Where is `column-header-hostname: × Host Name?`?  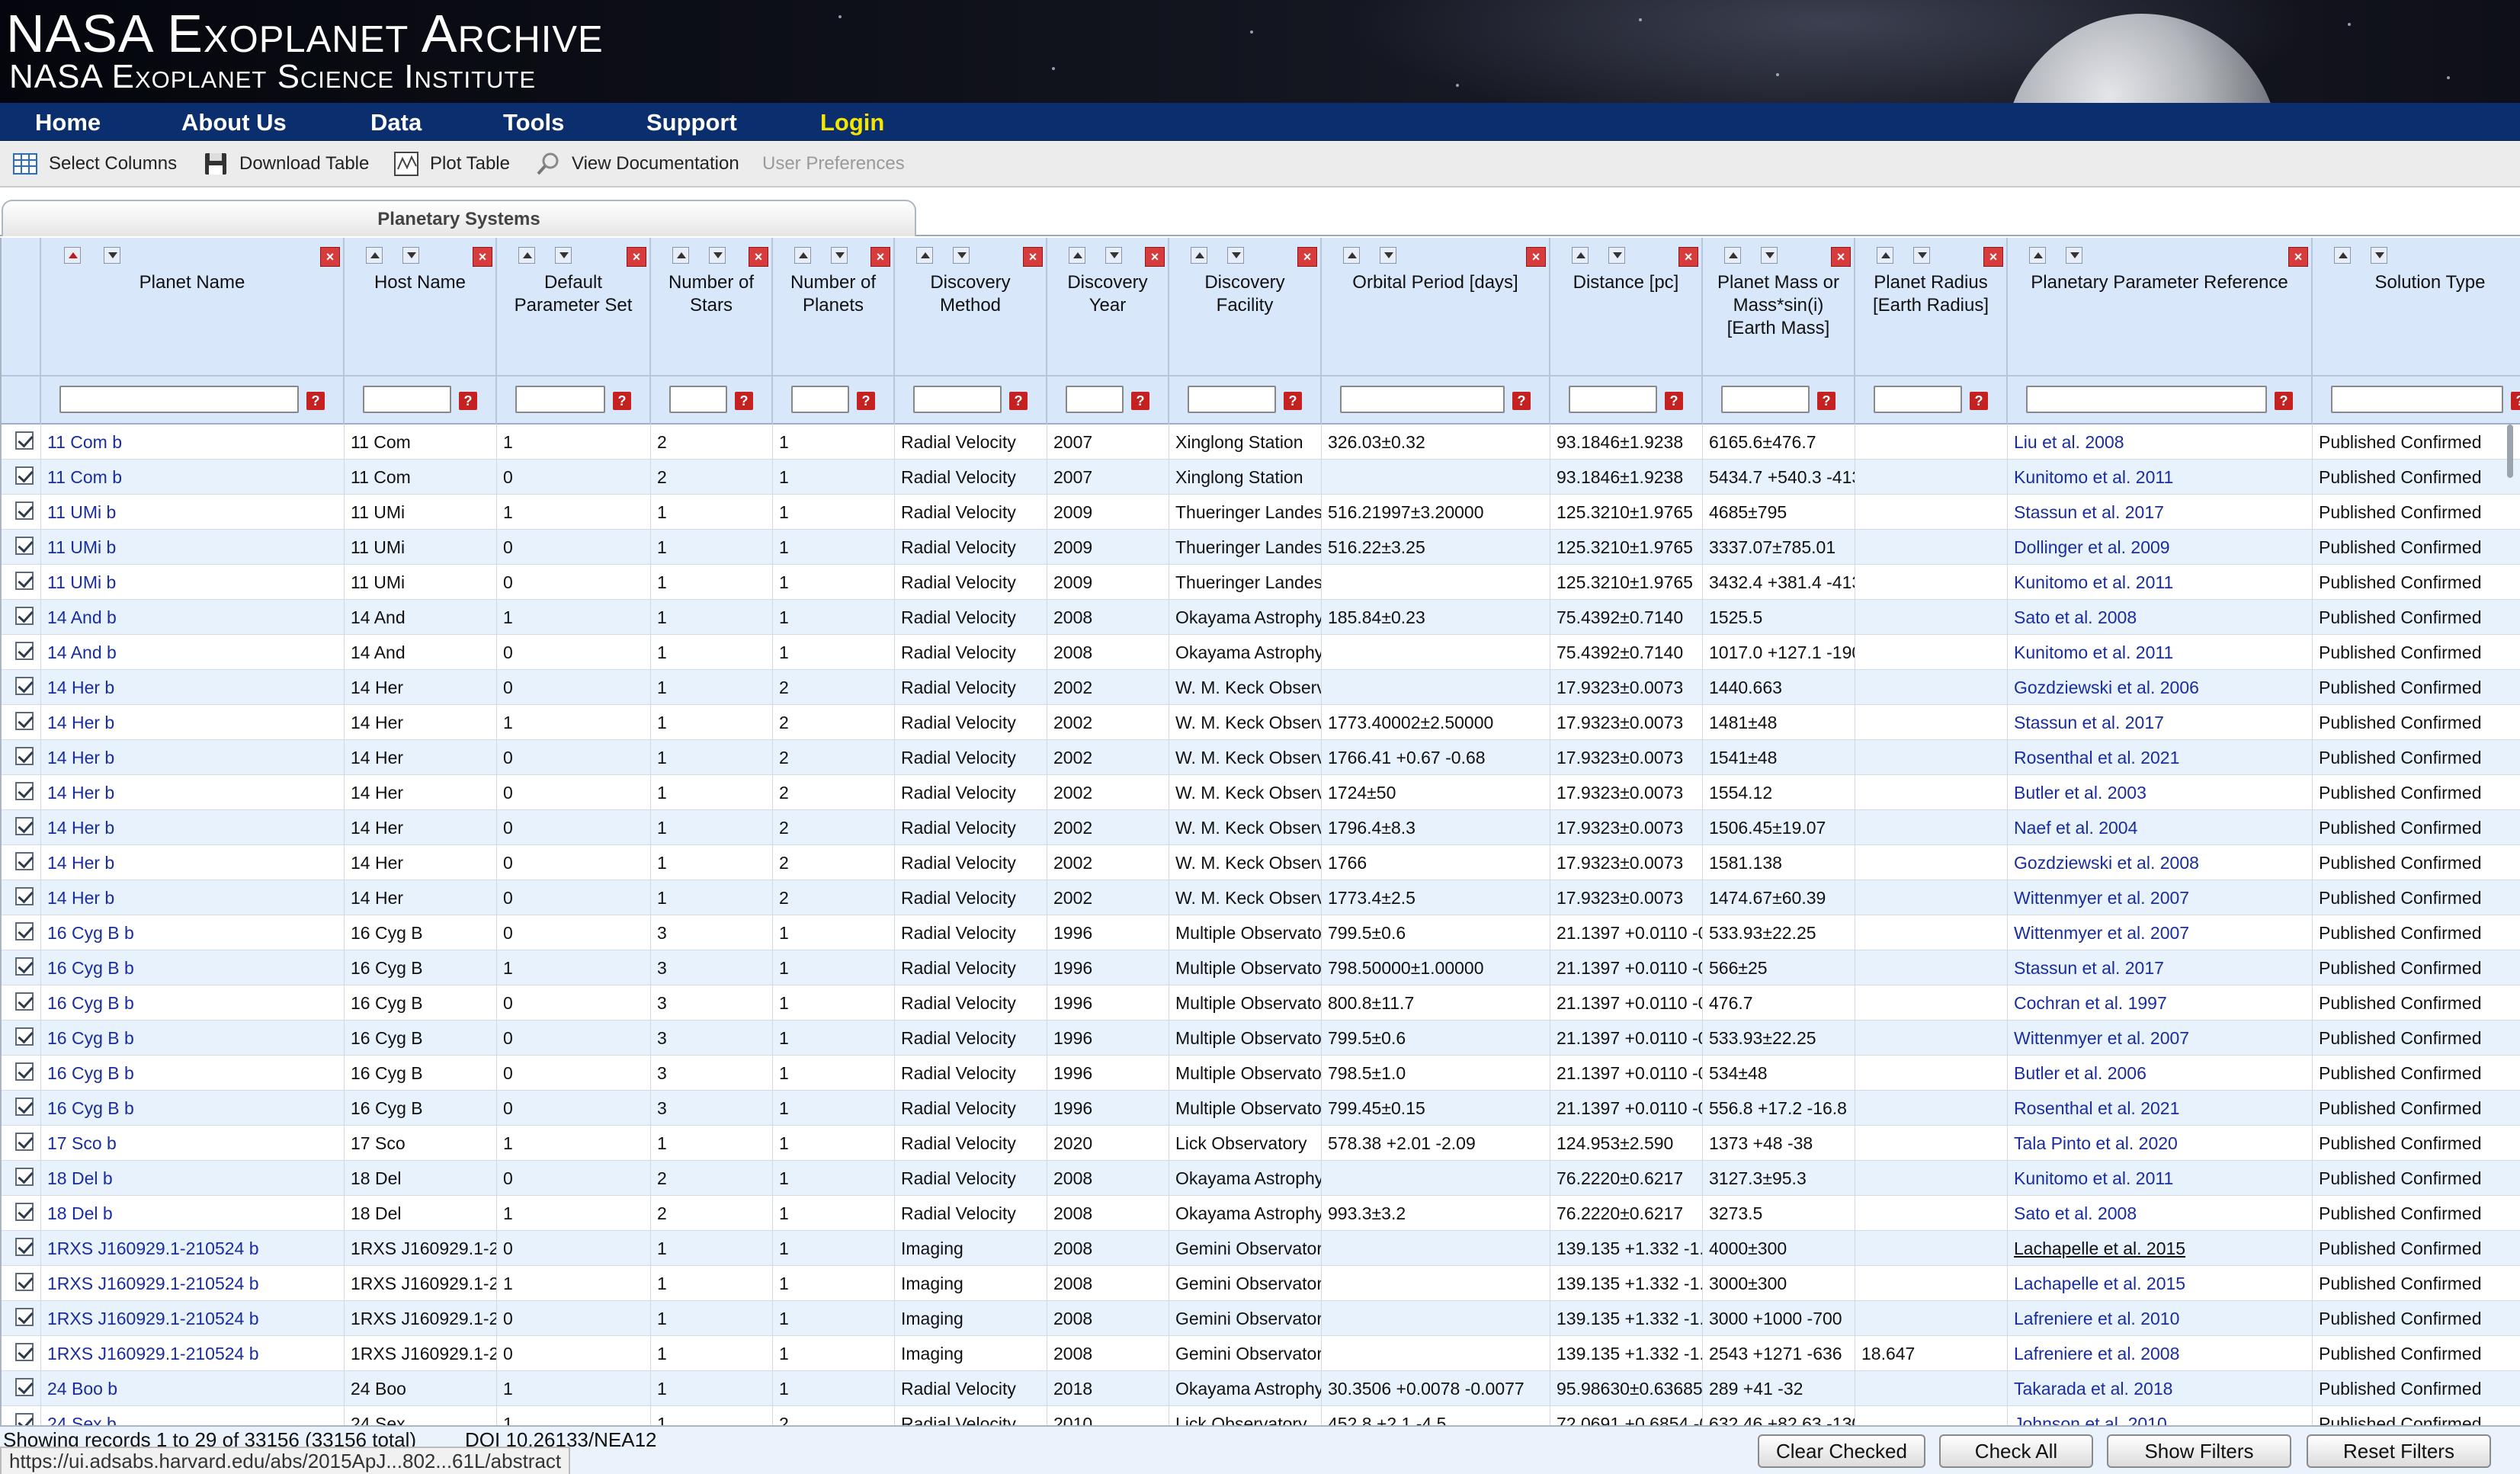 column-header-hostname: × Host Name? is located at coordinates (421, 331).